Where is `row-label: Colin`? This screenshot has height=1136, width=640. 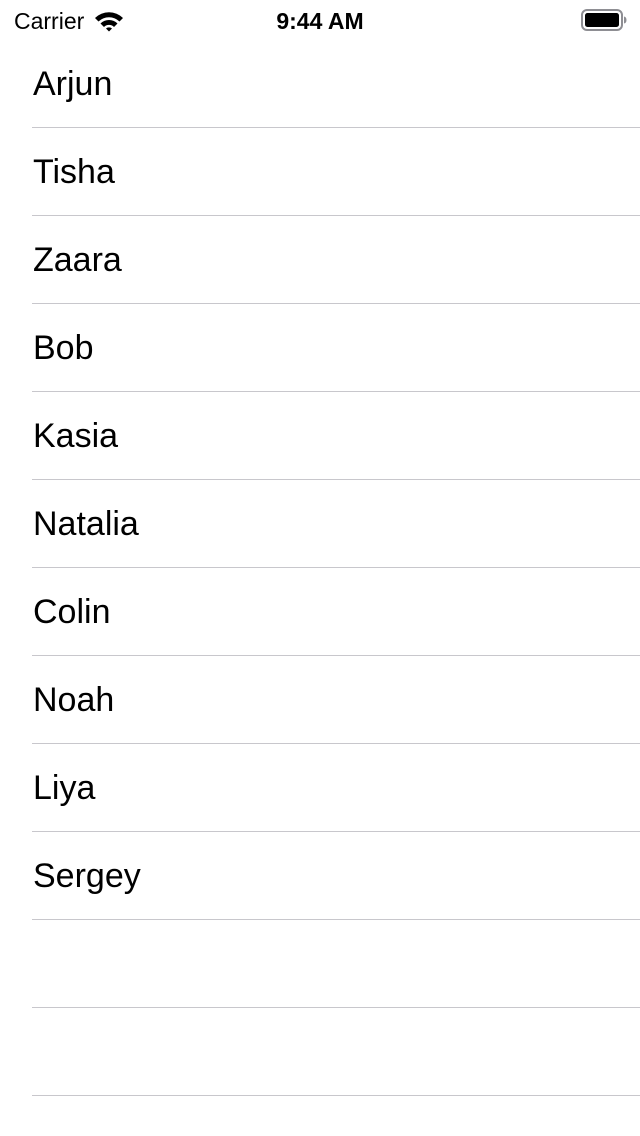
row-label: Colin is located at coordinates (72, 612).